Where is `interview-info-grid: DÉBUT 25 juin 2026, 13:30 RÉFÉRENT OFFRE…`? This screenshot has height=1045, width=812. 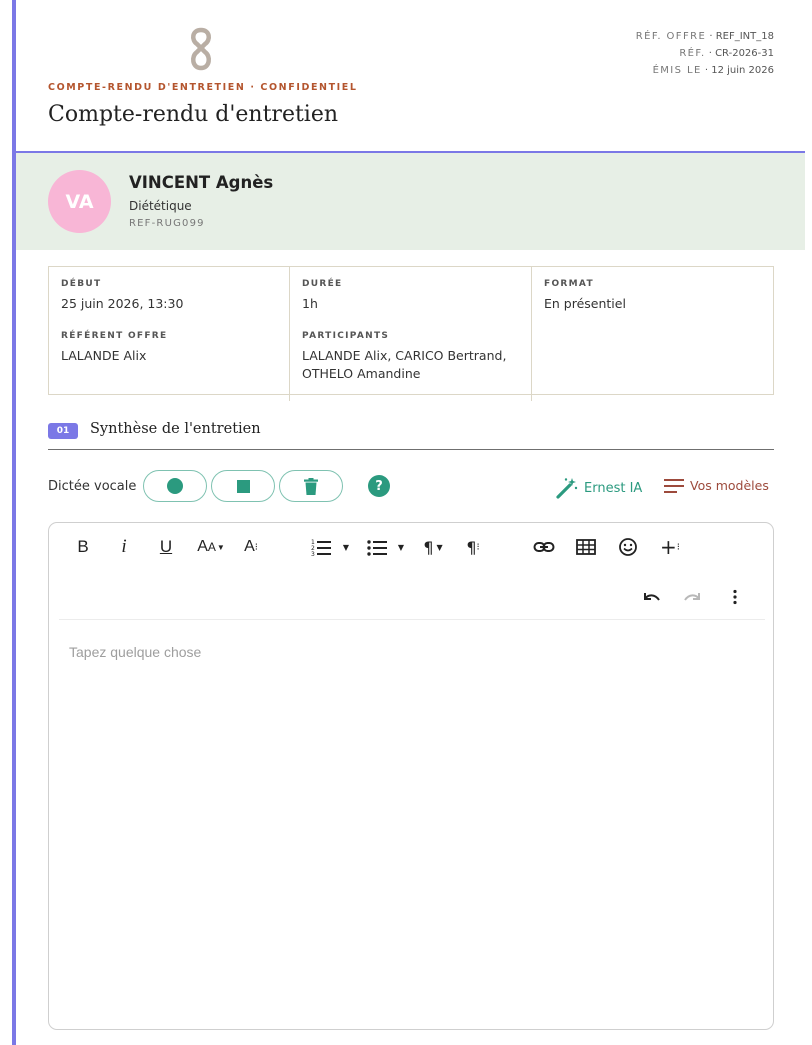 interview-info-grid: DÉBUT 25 juin 2026, 13:30 RÉFÉRENT OFFRE… is located at coordinates (411, 333).